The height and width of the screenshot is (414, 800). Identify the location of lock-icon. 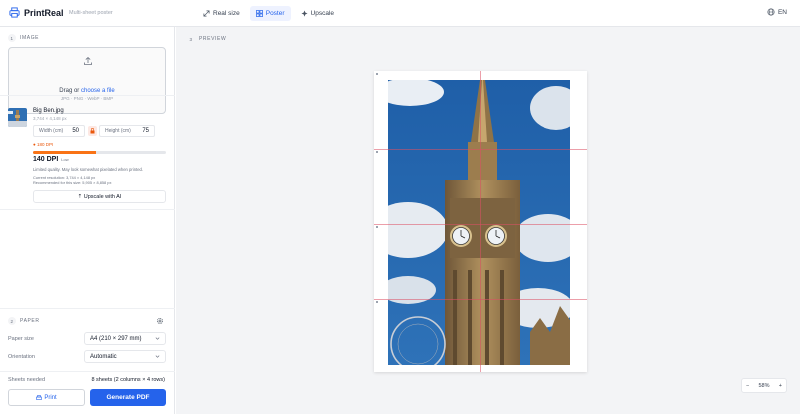
(92, 131).